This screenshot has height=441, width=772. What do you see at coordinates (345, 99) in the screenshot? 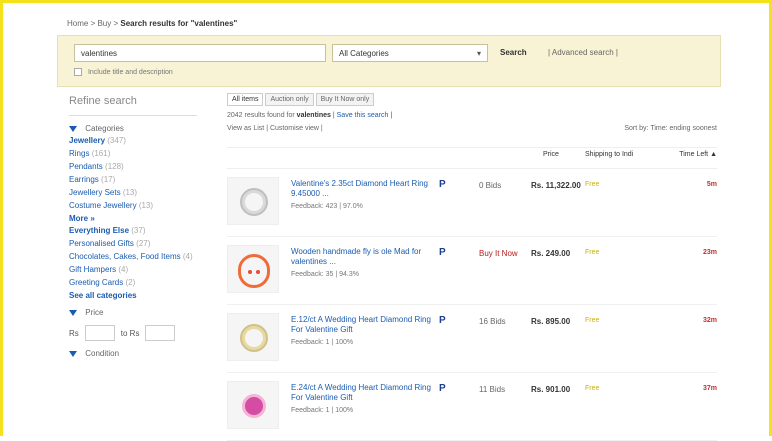
I see `tab-buy-it-now-only: Buy It Now only` at bounding box center [345, 99].